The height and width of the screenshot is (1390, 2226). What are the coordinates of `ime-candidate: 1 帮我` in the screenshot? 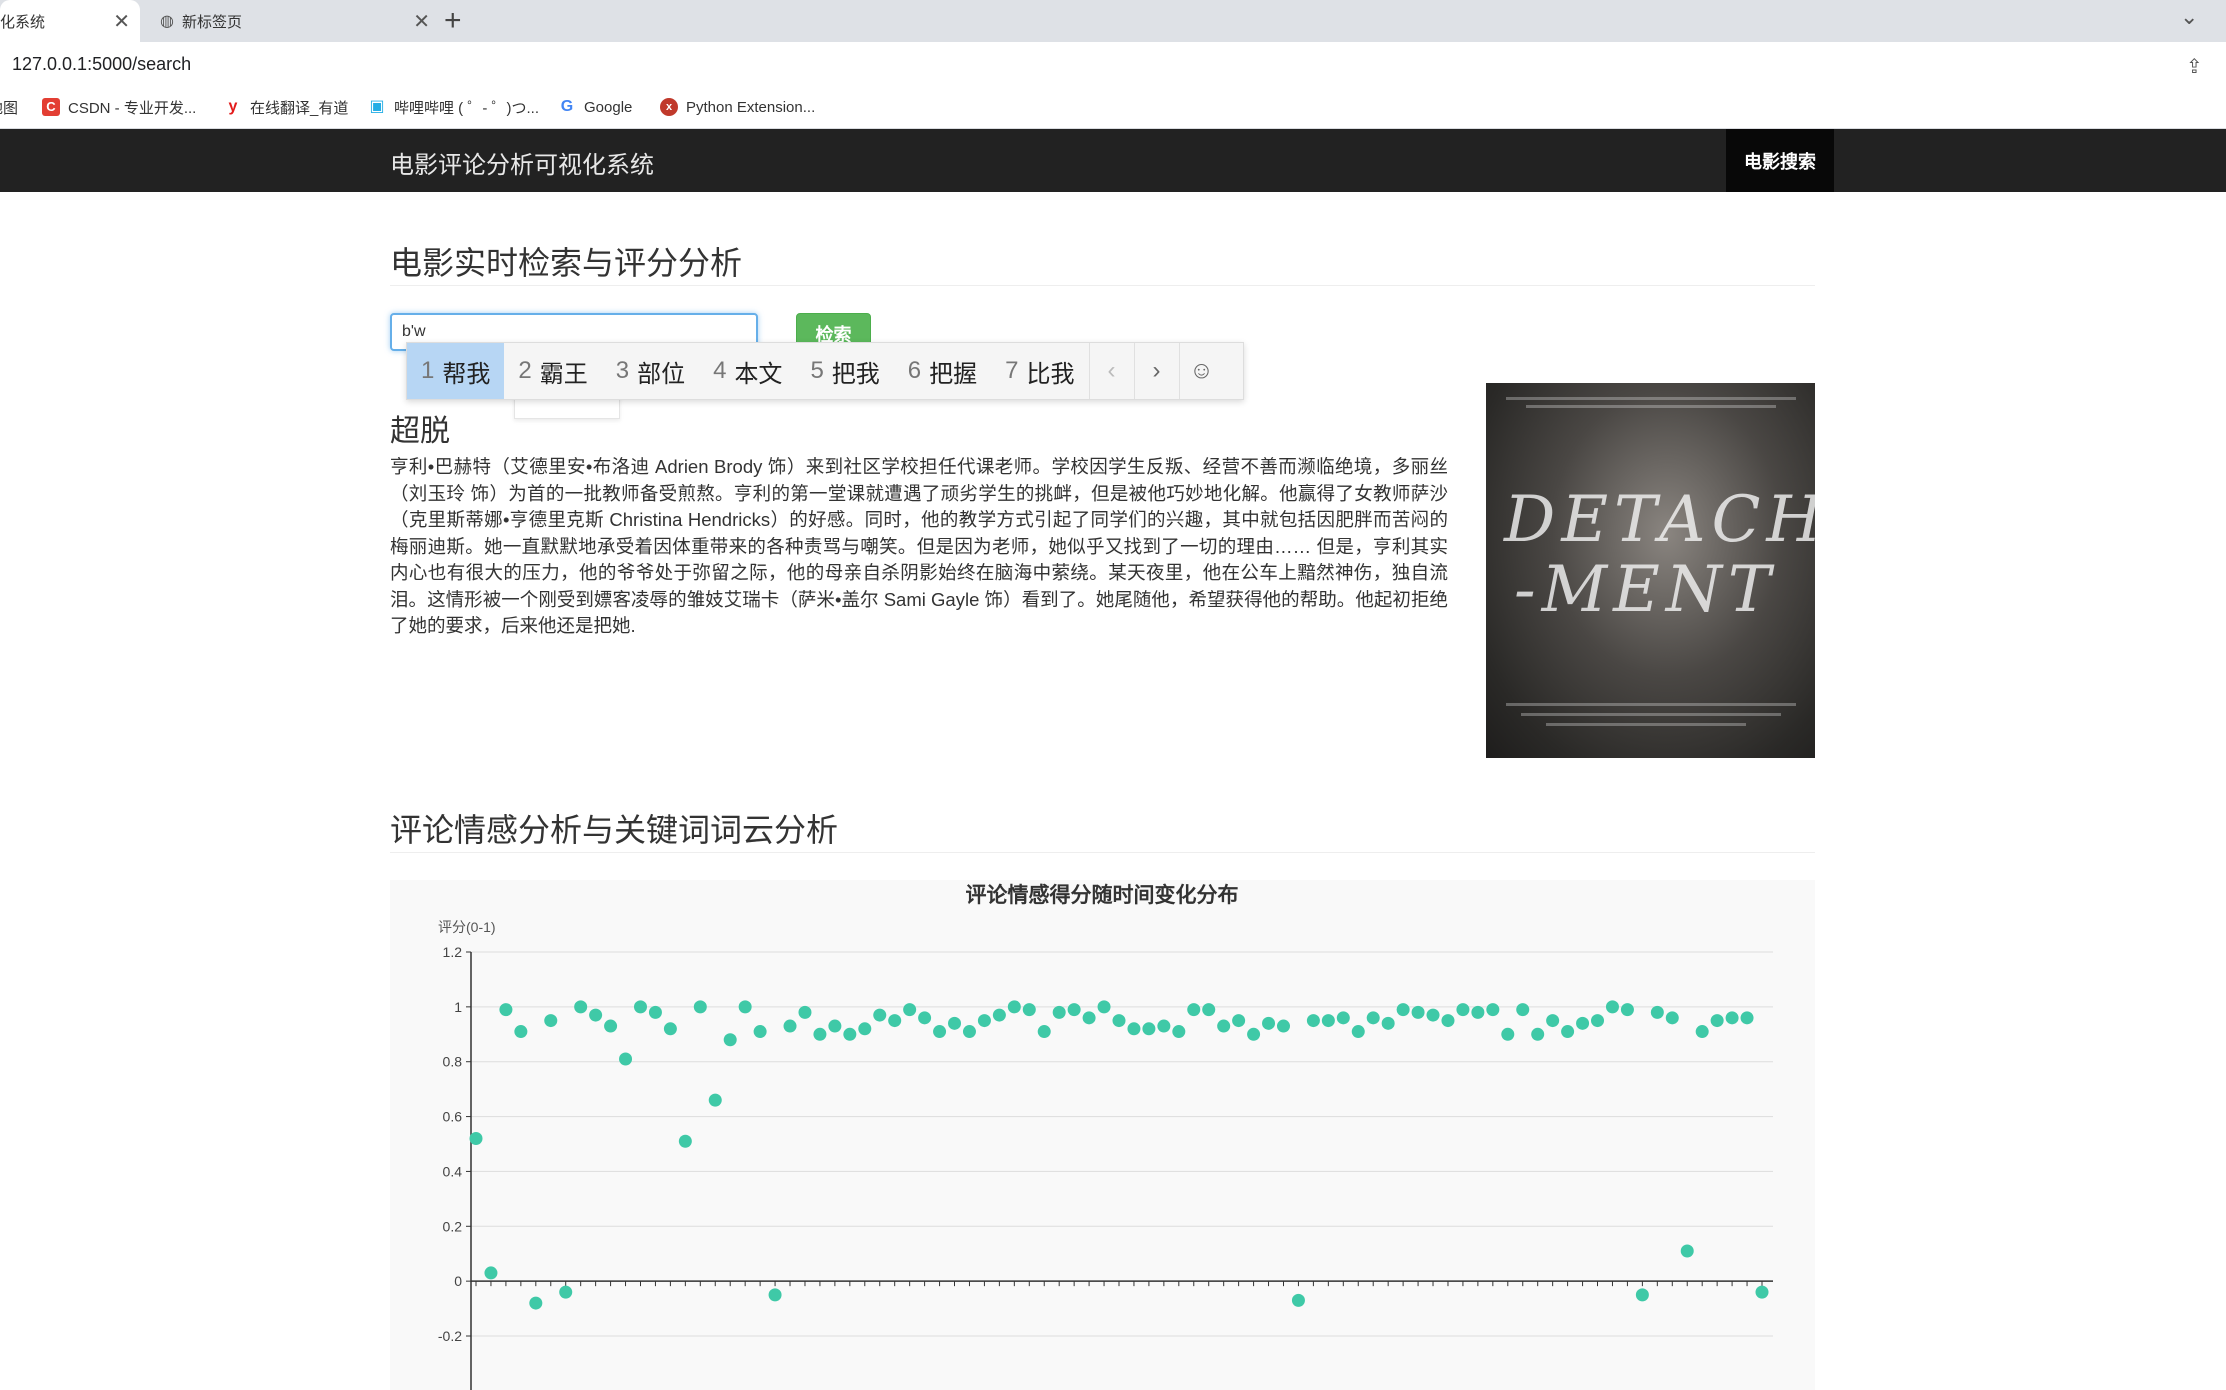 It's located at (456, 371).